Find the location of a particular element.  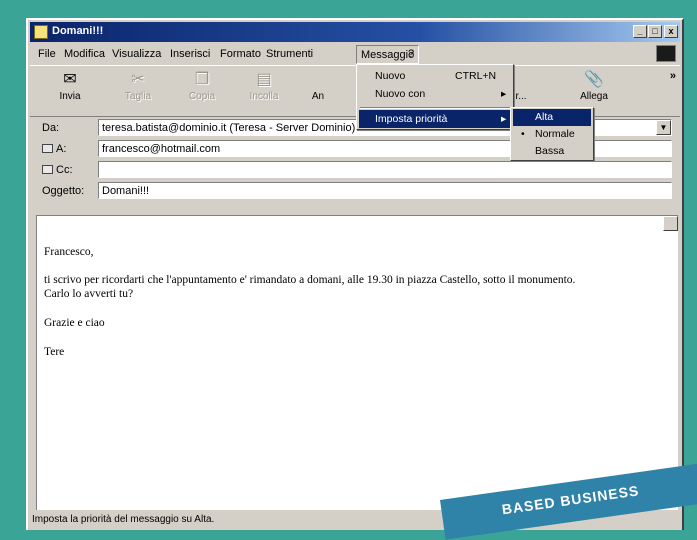

send-label: Invia is located at coordinates (70, 96).